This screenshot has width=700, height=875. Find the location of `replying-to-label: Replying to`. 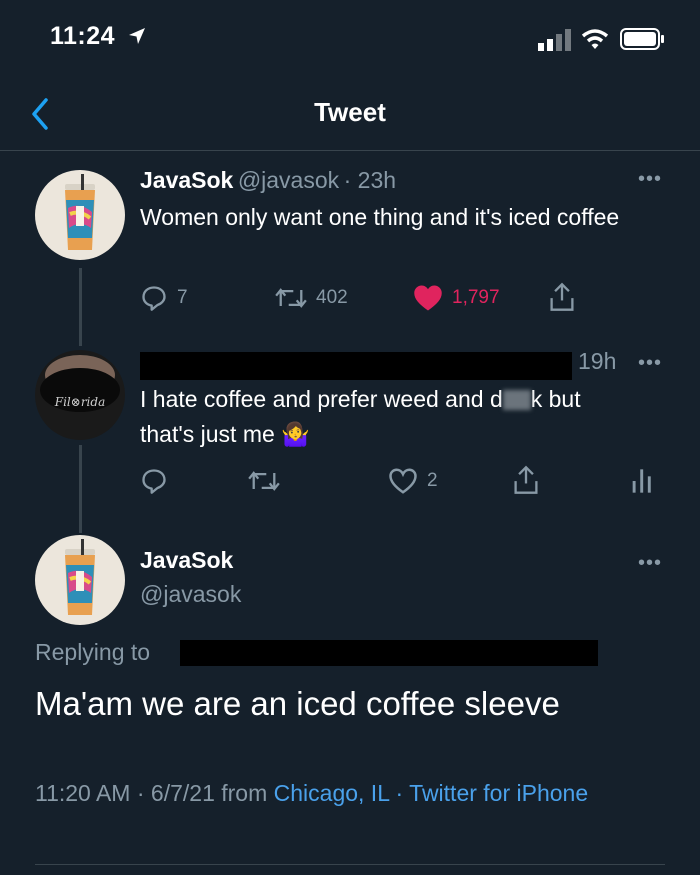

replying-to-label: Replying to is located at coordinates (93, 652).